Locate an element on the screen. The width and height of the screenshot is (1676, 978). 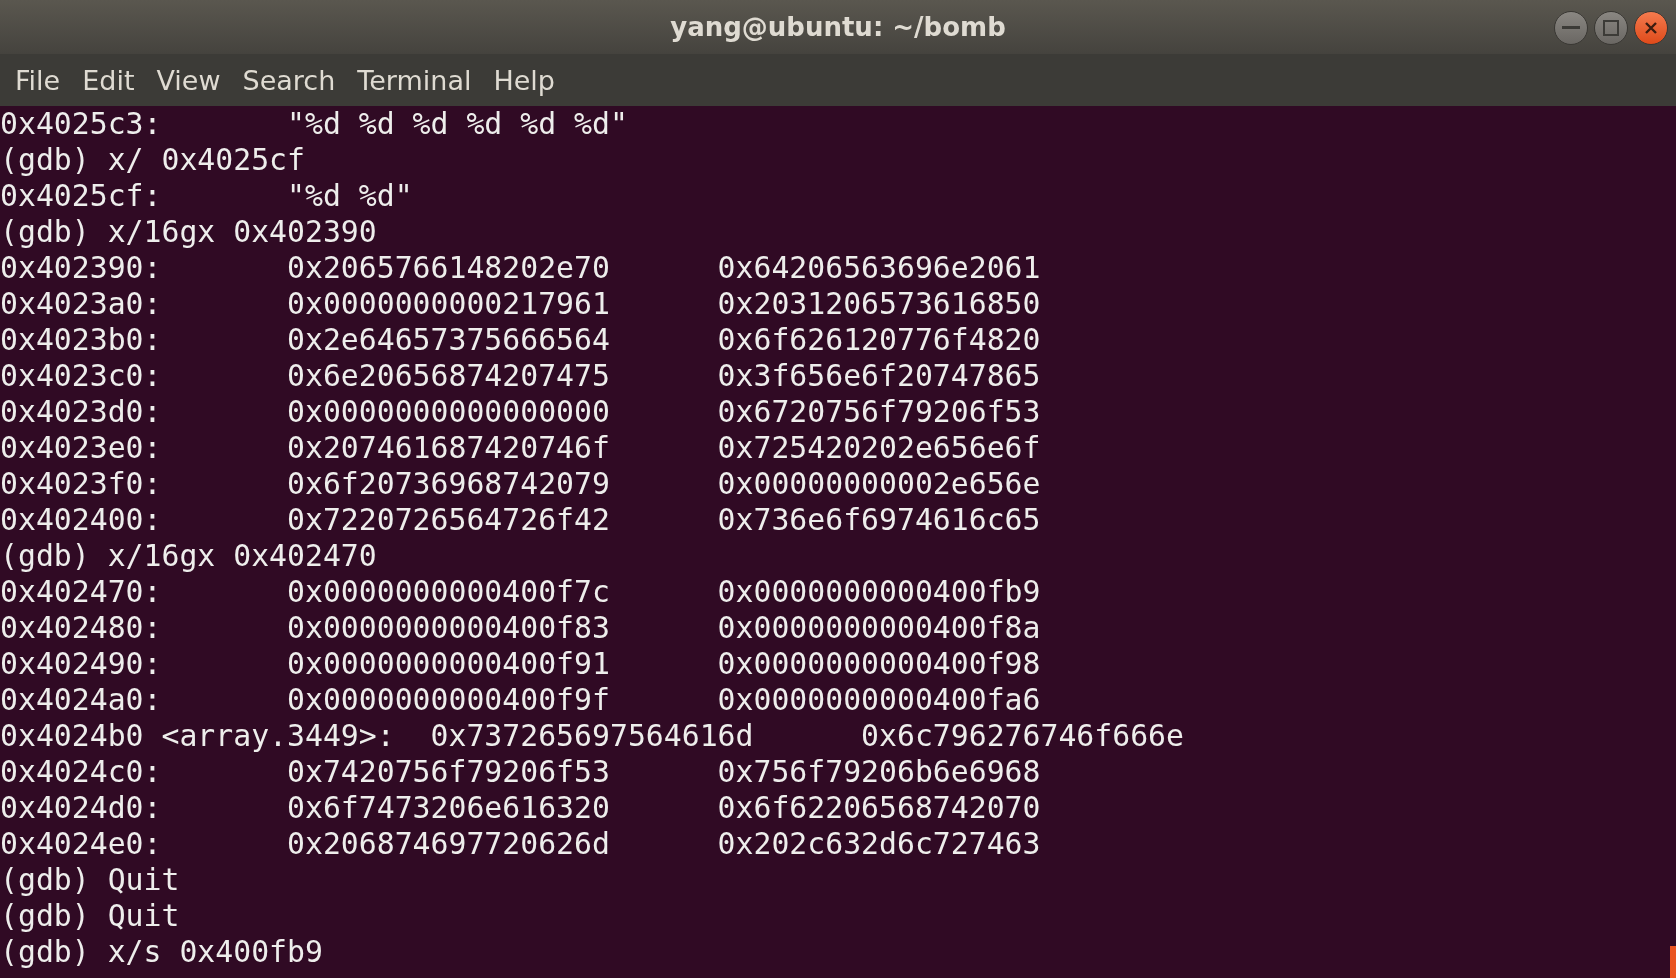
terminal-line: 0x4023b0: 0x2e64657375666564 0x6f626120776f4820 is located at coordinates (520, 340).